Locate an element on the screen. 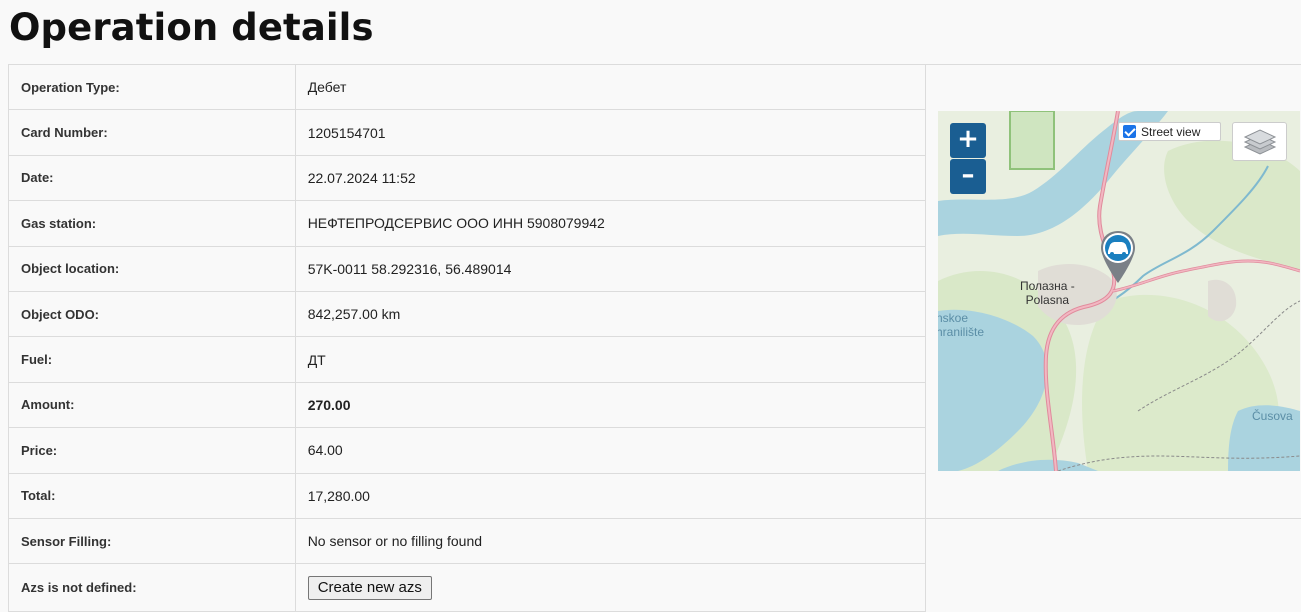 The width and height of the screenshot is (1301, 612). layers-icon is located at coordinates (1260, 142).